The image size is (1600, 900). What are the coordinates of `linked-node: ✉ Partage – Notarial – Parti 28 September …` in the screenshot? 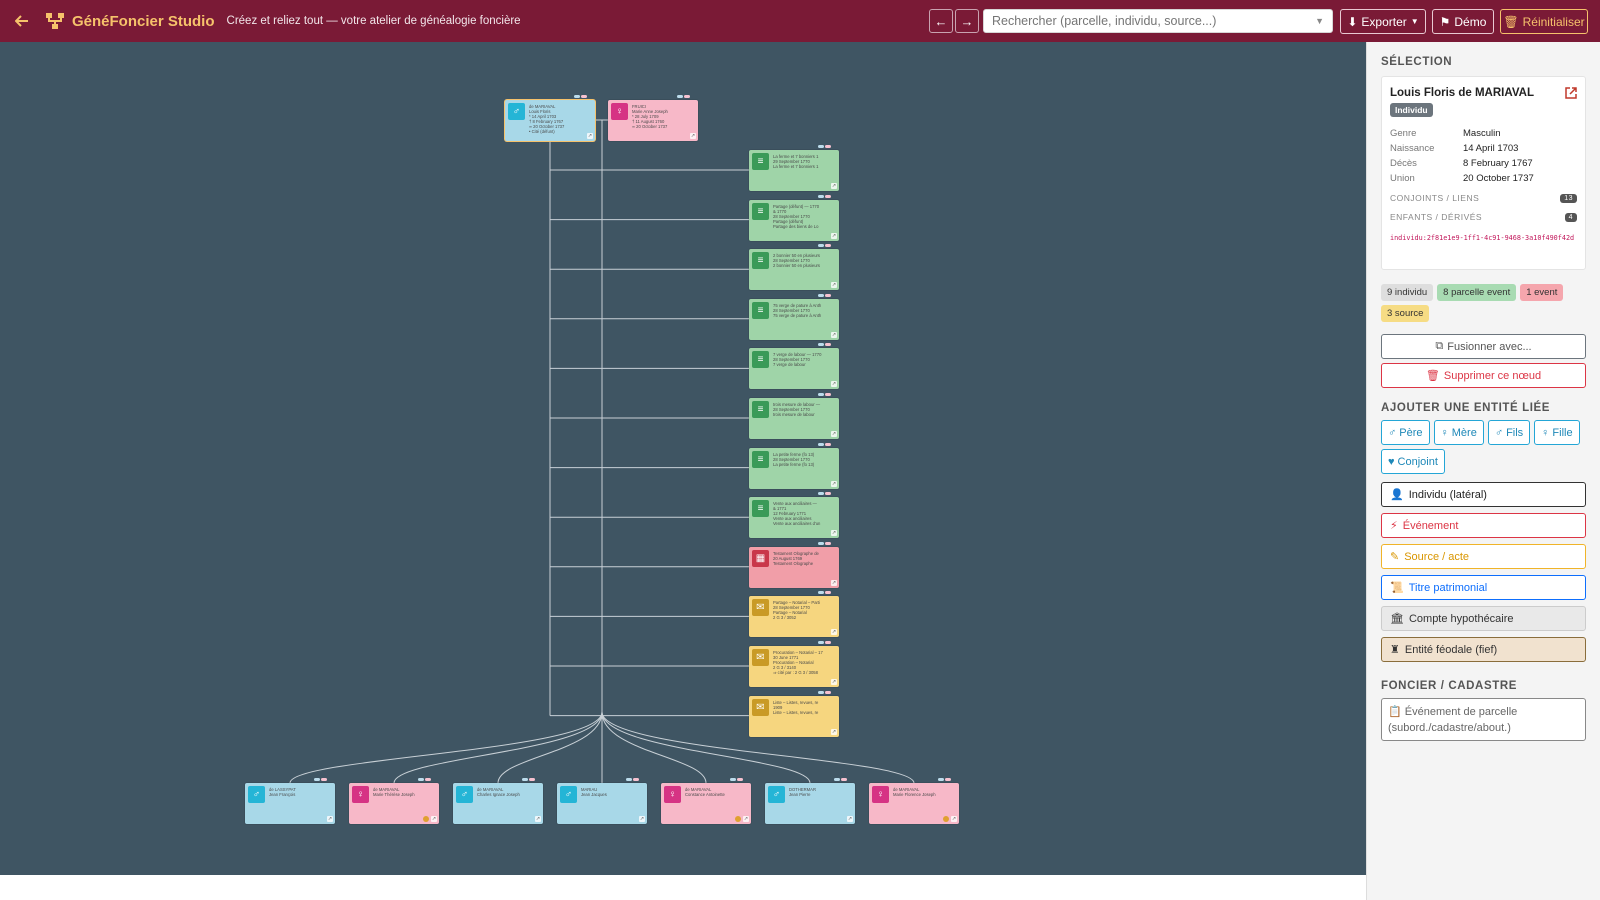 It's located at (794, 614).